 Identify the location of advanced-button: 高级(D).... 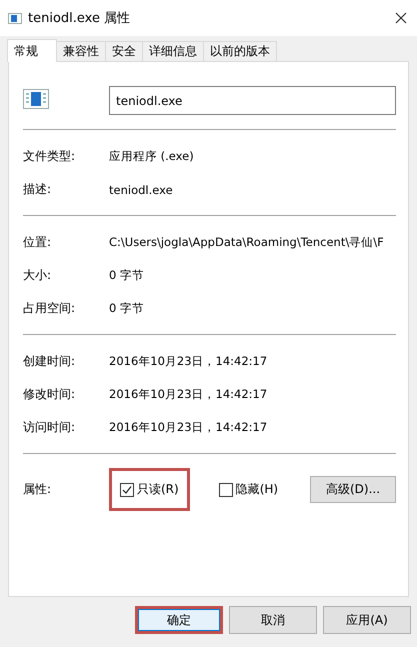
(353, 489).